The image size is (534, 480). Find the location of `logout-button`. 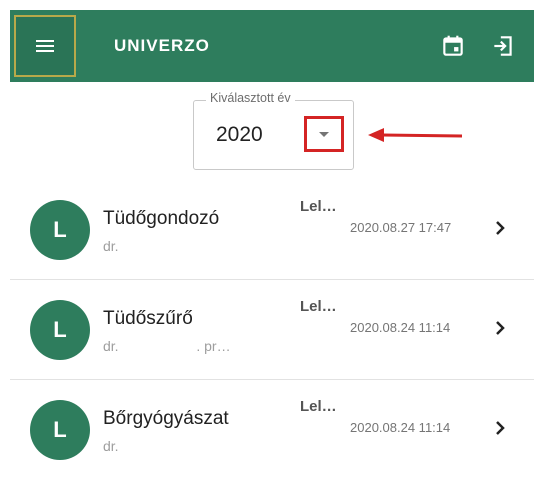

logout-button is located at coordinates (503, 46).